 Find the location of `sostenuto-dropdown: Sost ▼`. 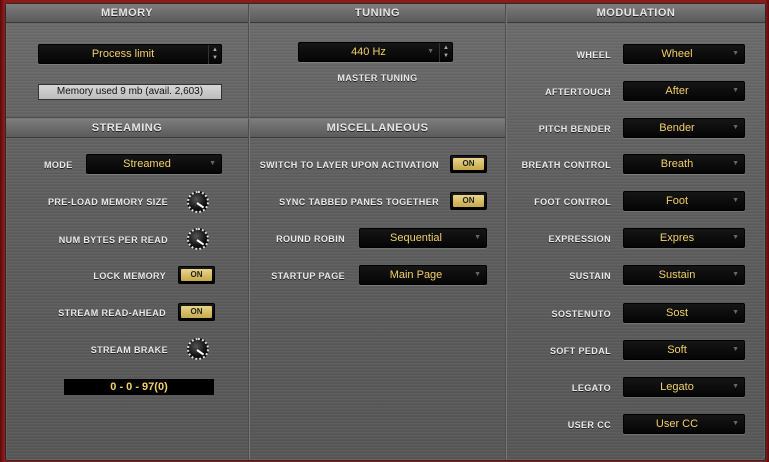

sostenuto-dropdown: Sost ▼ is located at coordinates (684, 313).